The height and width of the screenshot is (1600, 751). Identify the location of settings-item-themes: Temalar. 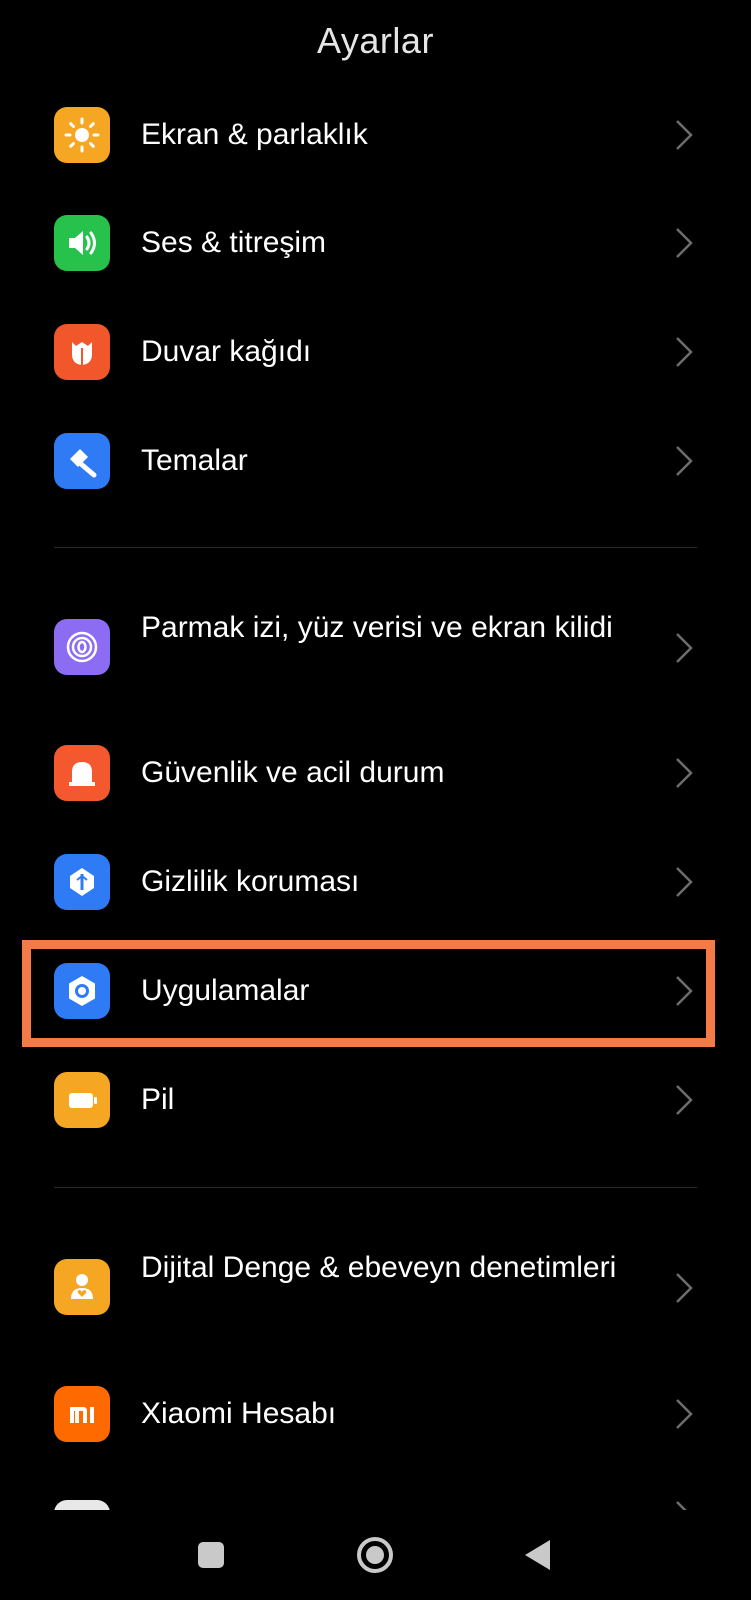
(375, 461).